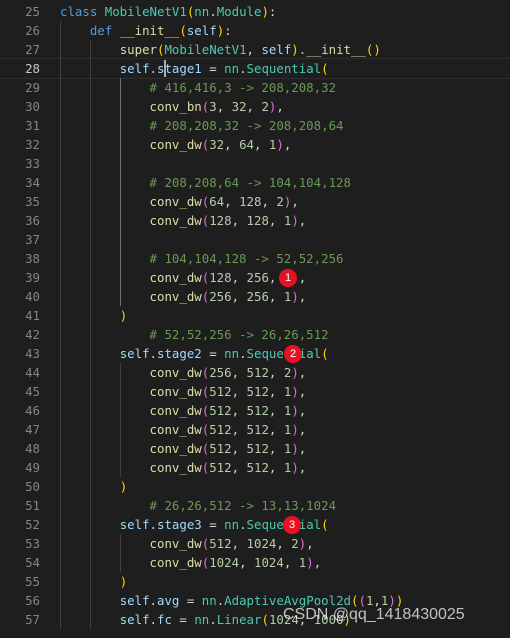 Image resolution: width=510 pixels, height=638 pixels. I want to click on code-line: 27 super(MobileNetV1, self).__init__(), so click(255, 49).